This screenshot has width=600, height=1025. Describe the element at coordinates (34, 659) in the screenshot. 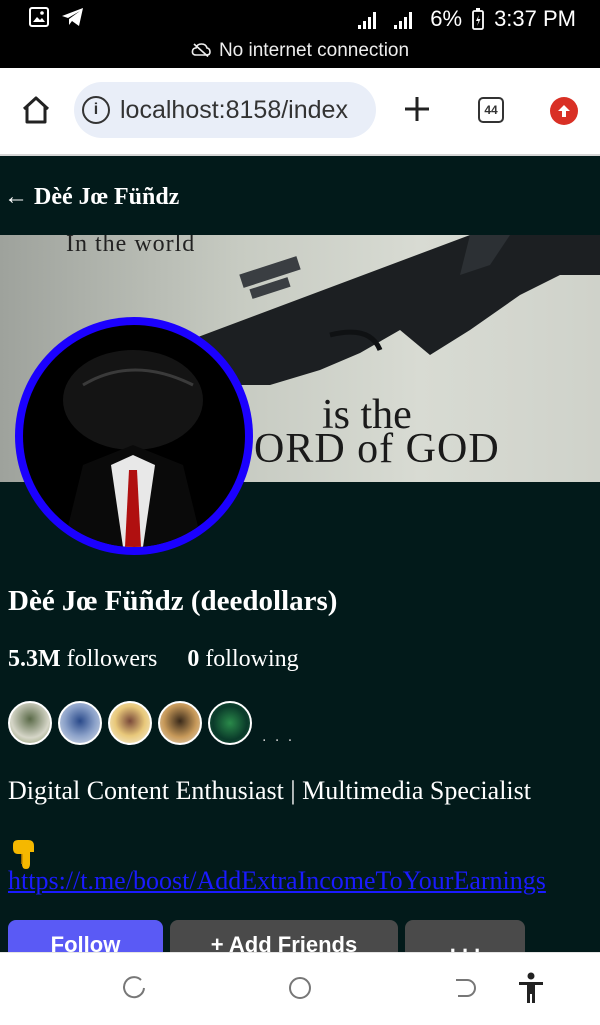

I see `followers-count: 5.3M` at that location.